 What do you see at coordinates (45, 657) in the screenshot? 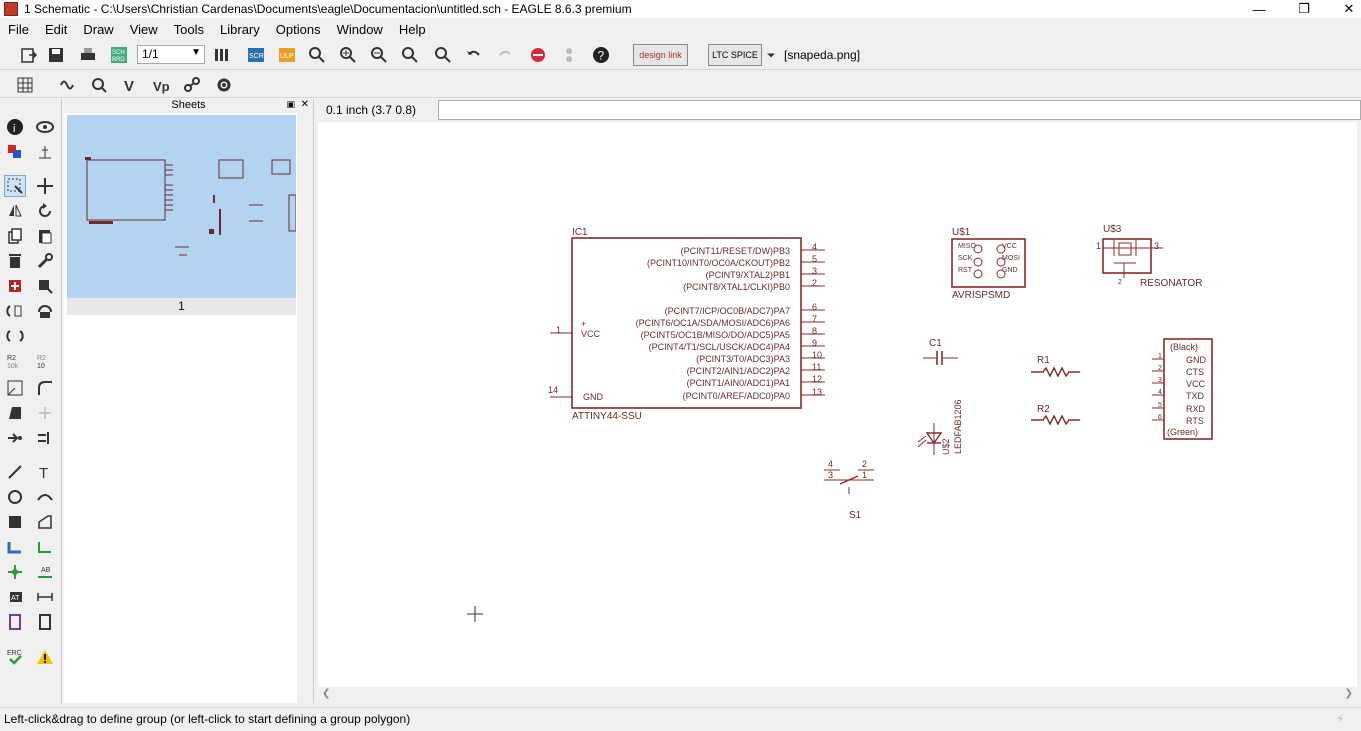
I see `warning-icon` at bounding box center [45, 657].